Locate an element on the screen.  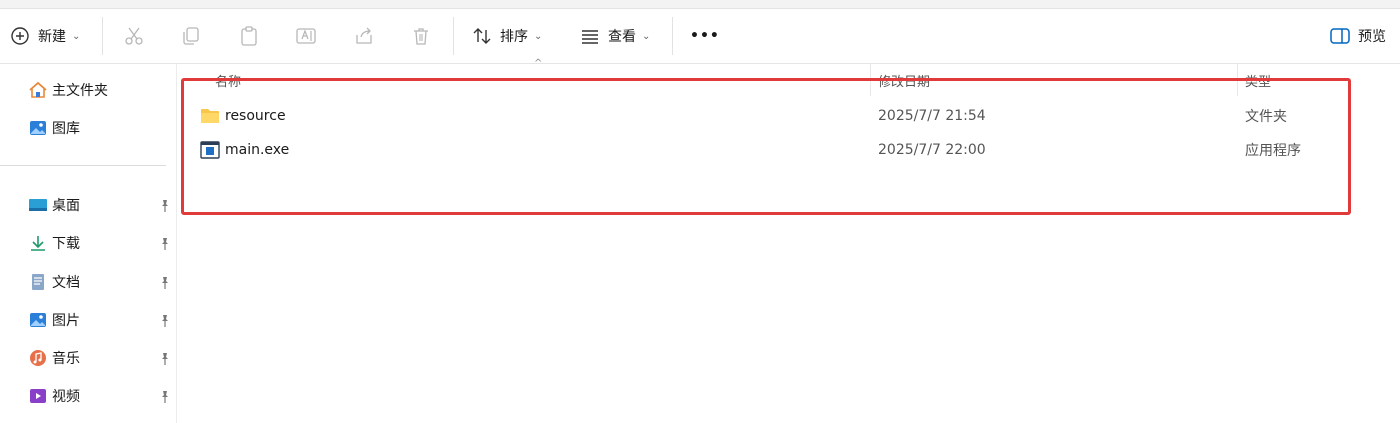
sidebar-item-music: 音乐 is located at coordinates (54, 358).